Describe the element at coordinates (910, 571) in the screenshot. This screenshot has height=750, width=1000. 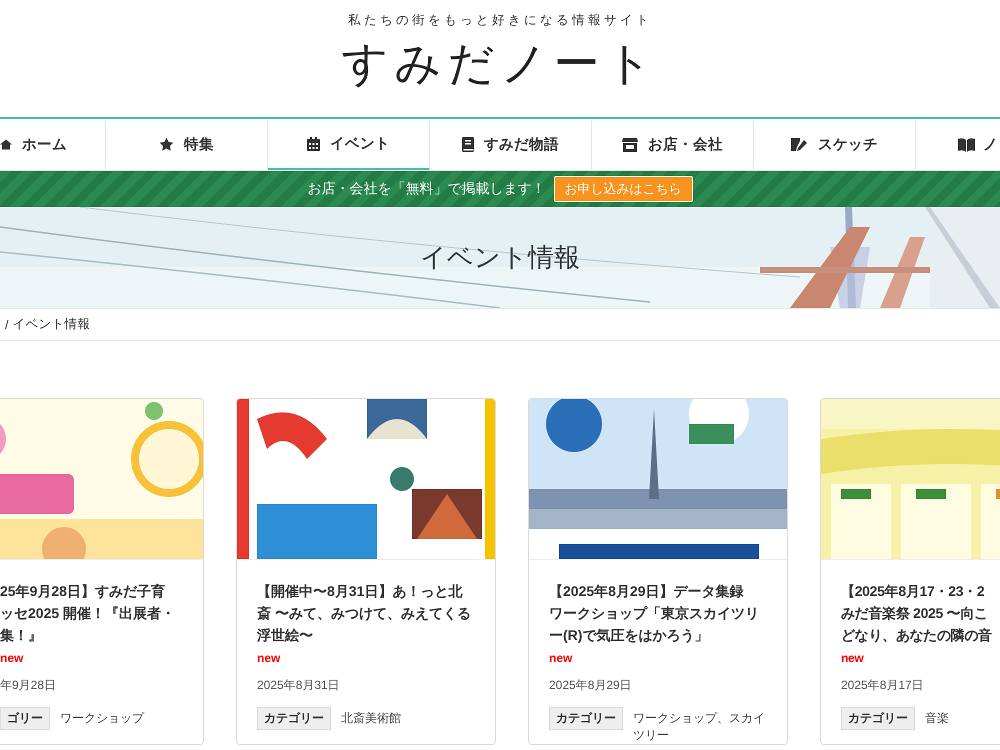
I see `event-card: 【2025年8月17・23・2 みだ音楽祭 2025 〜向こ どなり、あなたの隣の音 new 2025年8月17日 カテゴリー 音楽` at that location.